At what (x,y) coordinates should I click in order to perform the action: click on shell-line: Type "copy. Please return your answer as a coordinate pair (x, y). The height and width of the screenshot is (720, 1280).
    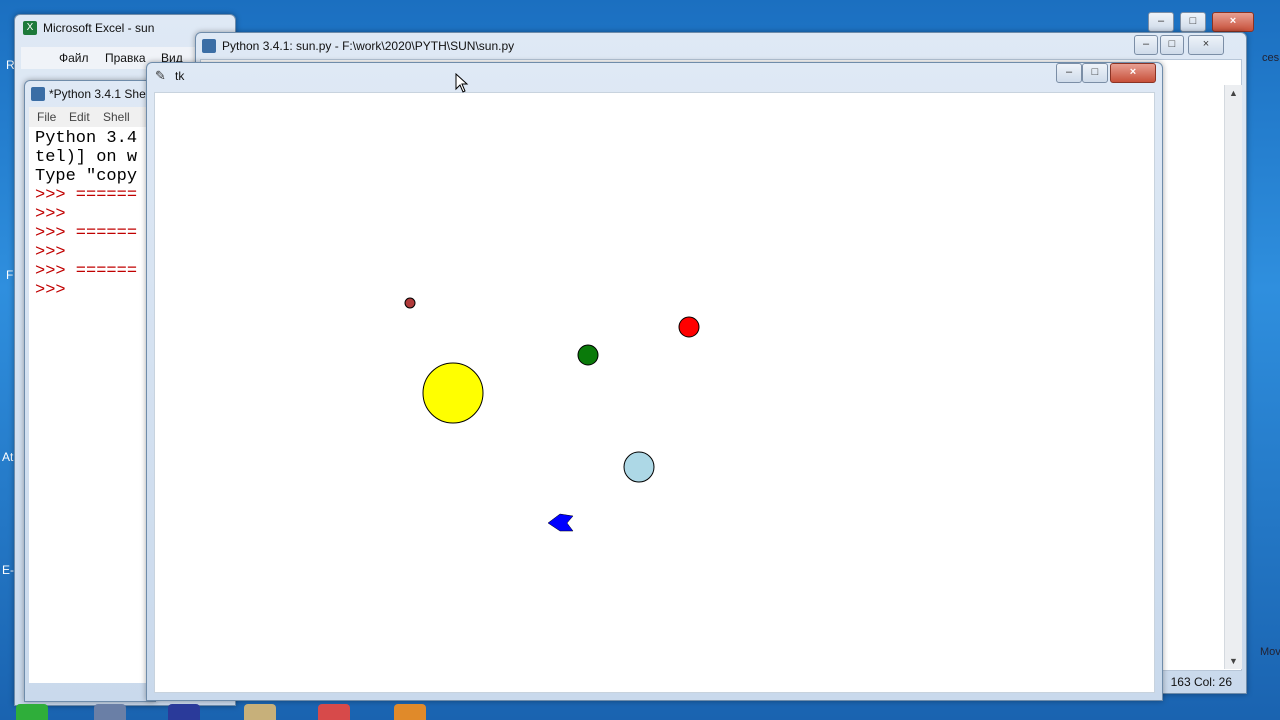
    Looking at the image, I should click on (86, 176).